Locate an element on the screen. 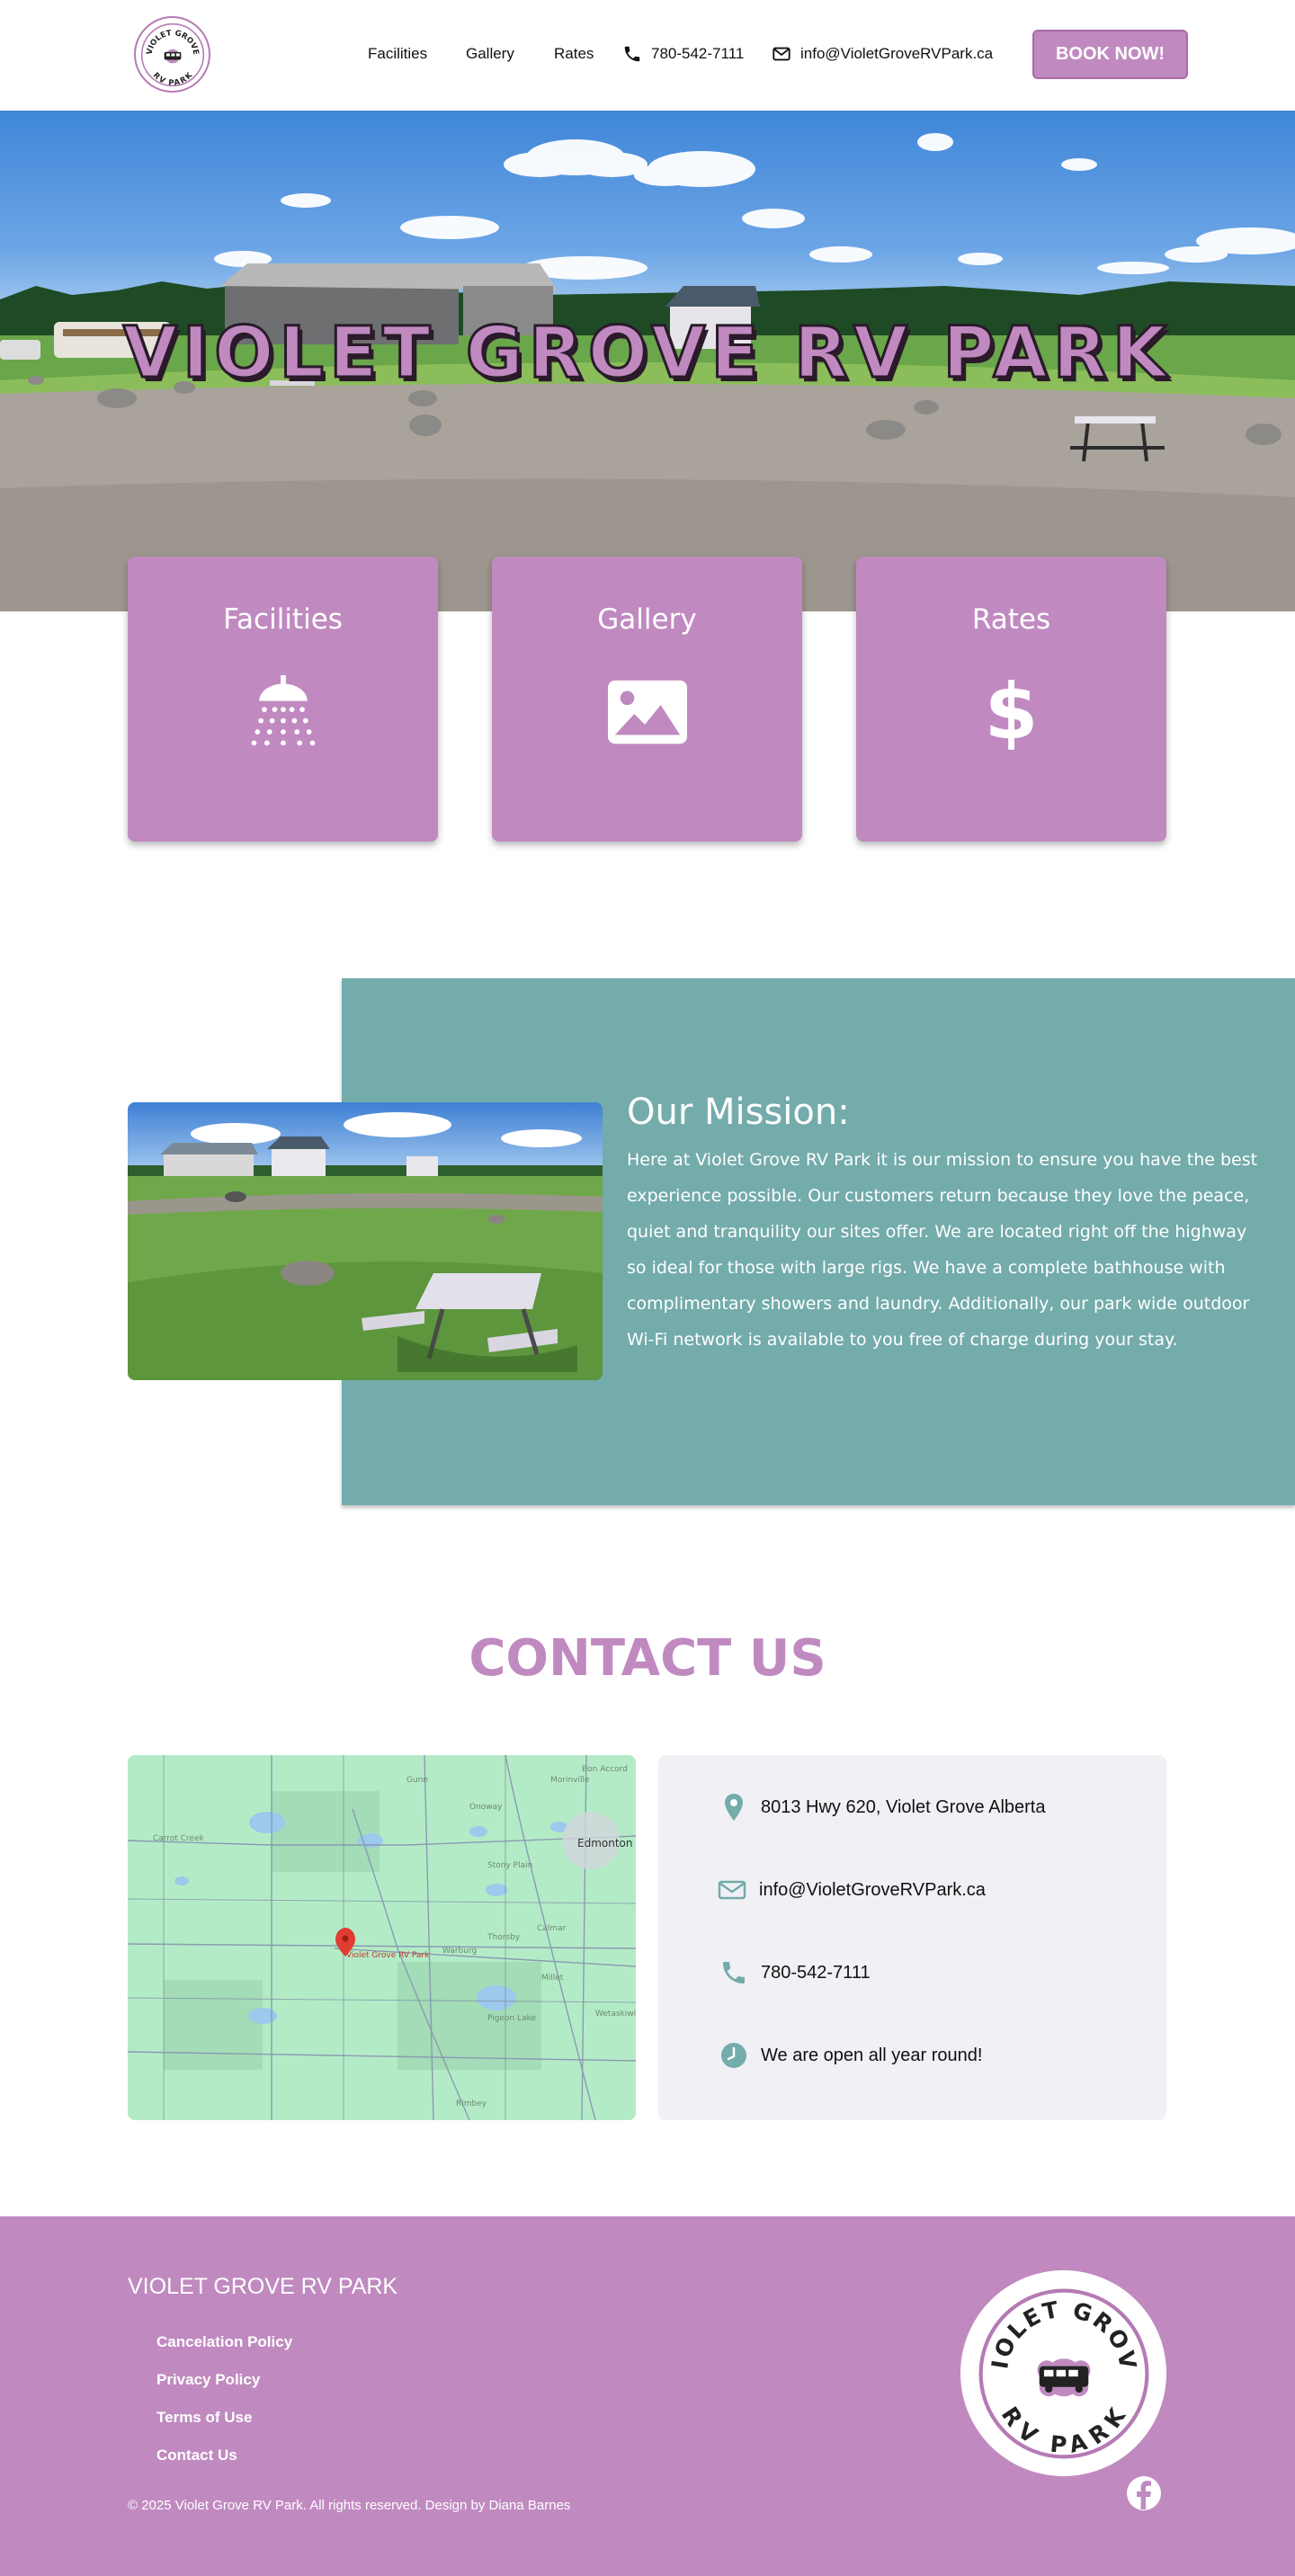 The width and height of the screenshot is (1295, 2576). map-label-morinville: Morinville is located at coordinates (570, 1781).